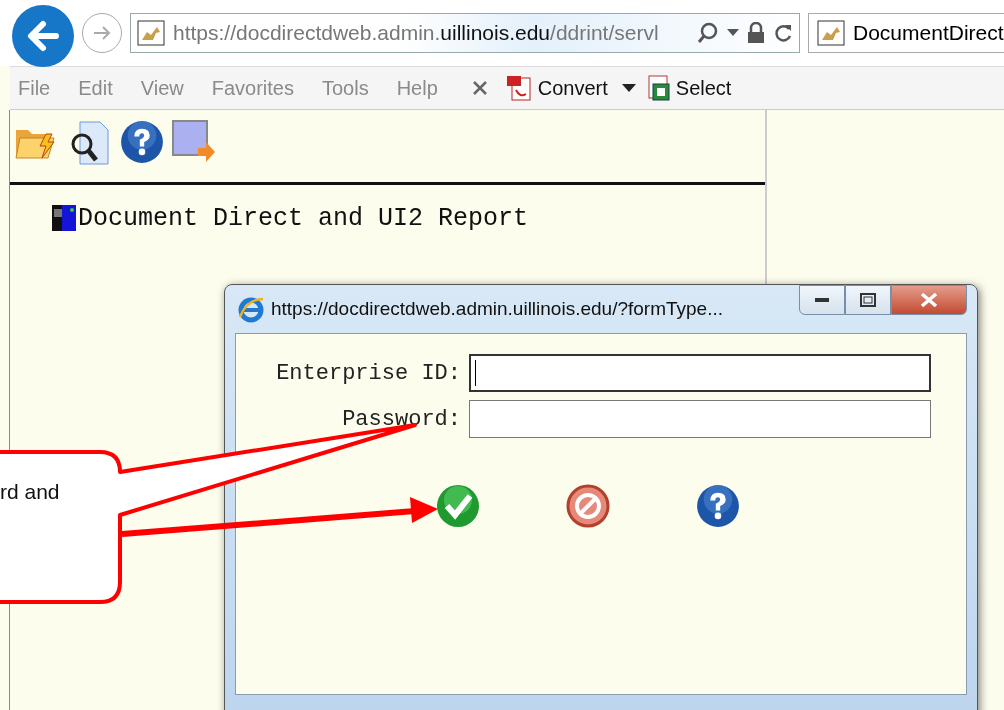 This screenshot has height=710, width=1004. I want to click on maximize-button, so click(868, 300).